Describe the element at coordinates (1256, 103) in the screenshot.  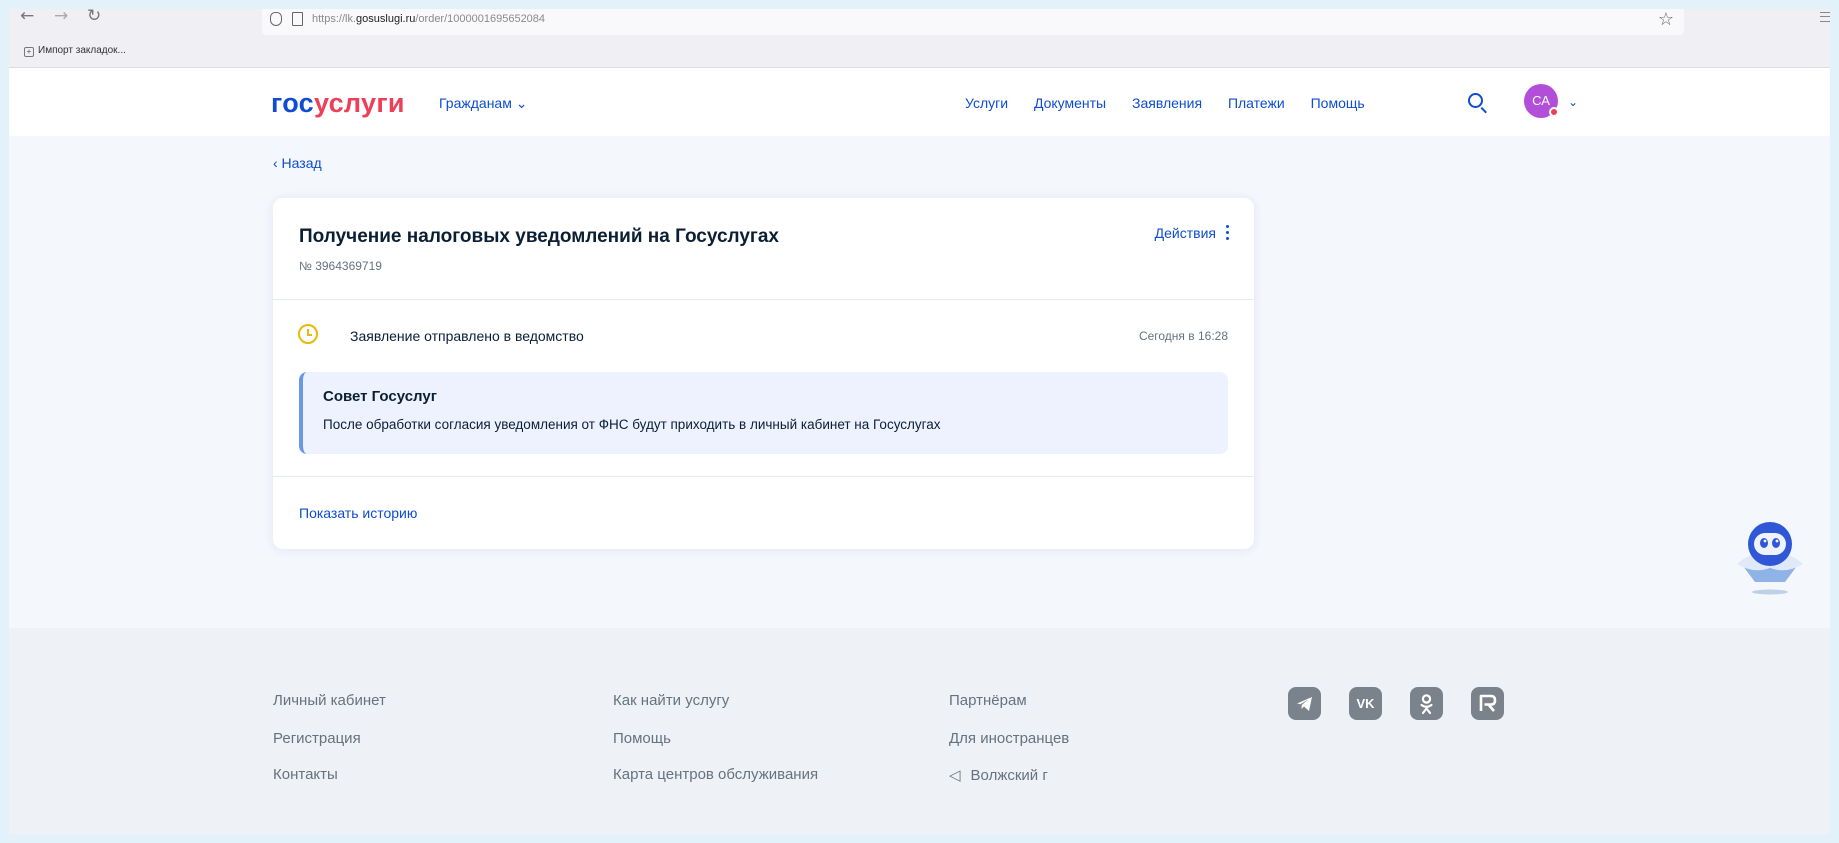
I see `nav-payments: Платежи` at that location.